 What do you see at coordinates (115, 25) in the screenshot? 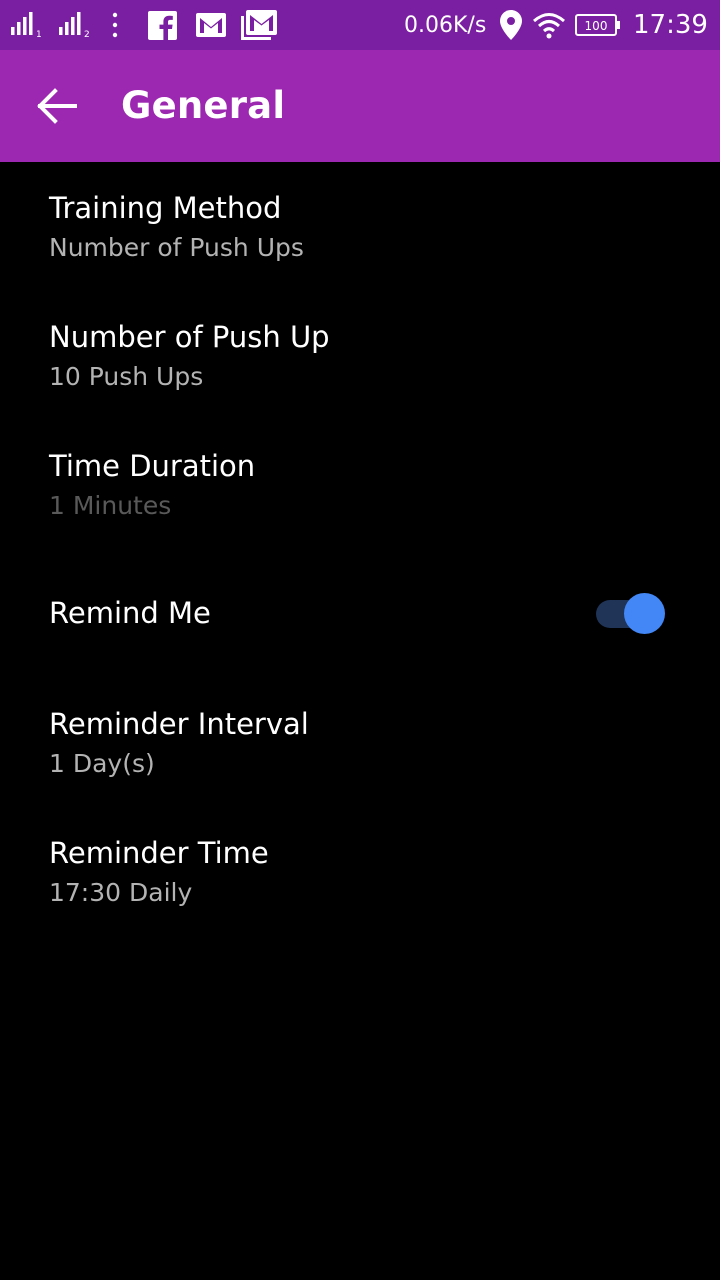
I see `more-vert-icon` at bounding box center [115, 25].